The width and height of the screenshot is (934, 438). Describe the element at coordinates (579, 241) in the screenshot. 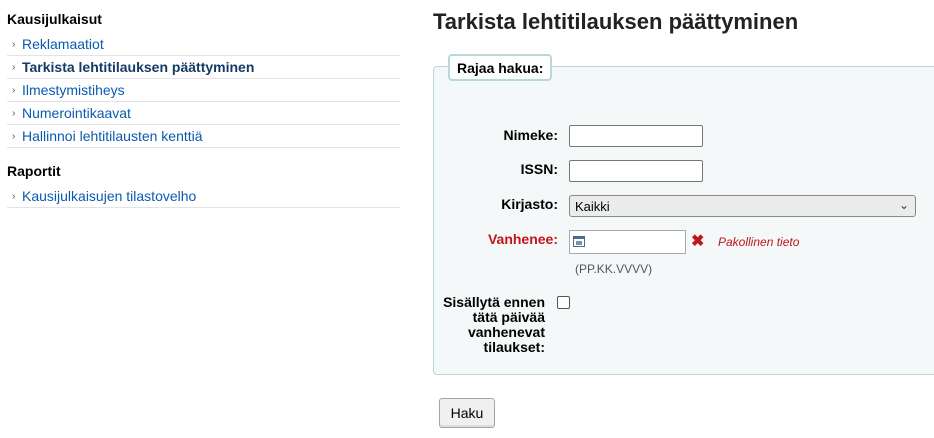

I see `calendar-icon` at that location.